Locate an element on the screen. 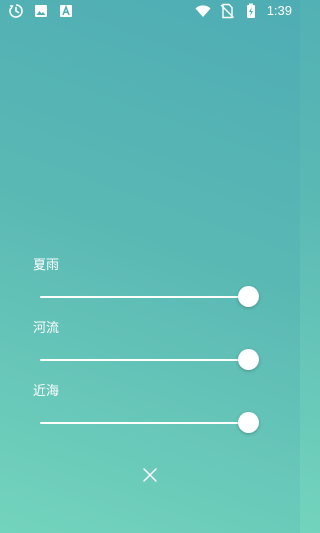 The image size is (320, 533). battery-charging-icon is located at coordinates (250, 10).